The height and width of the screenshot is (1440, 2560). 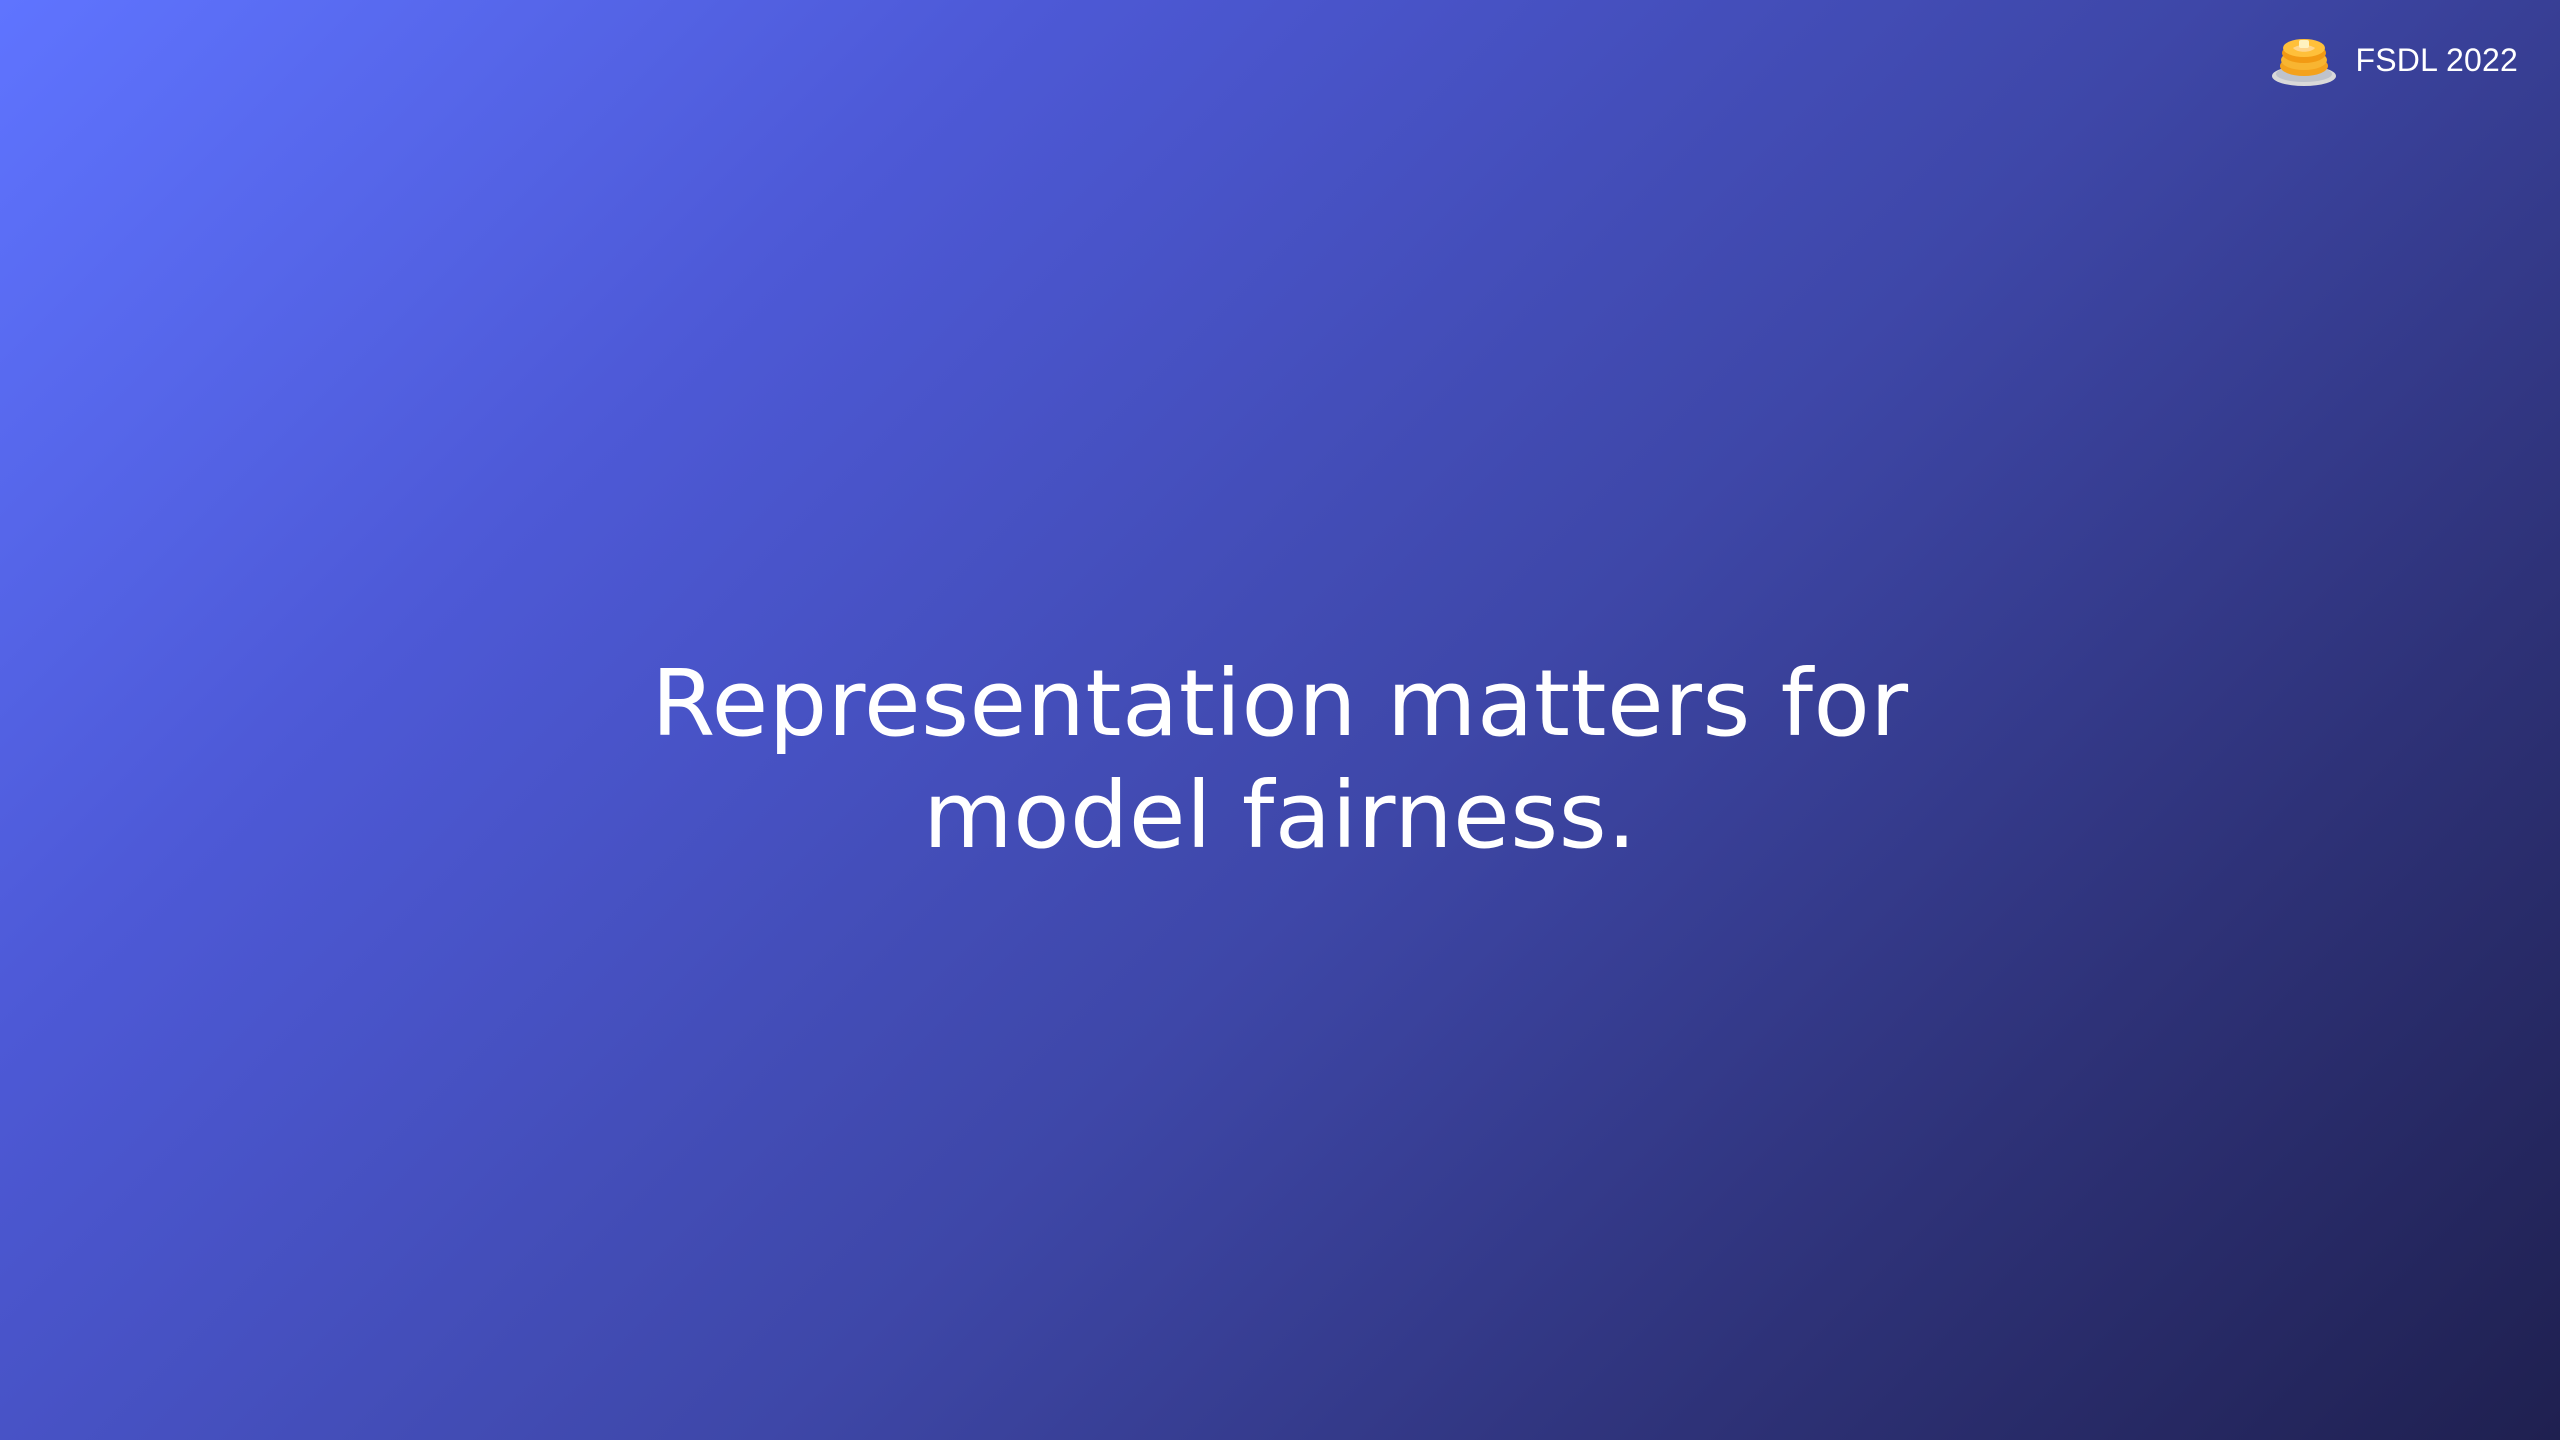 I want to click on slide-title-line-2: model fairness., so click(x=1280, y=815).